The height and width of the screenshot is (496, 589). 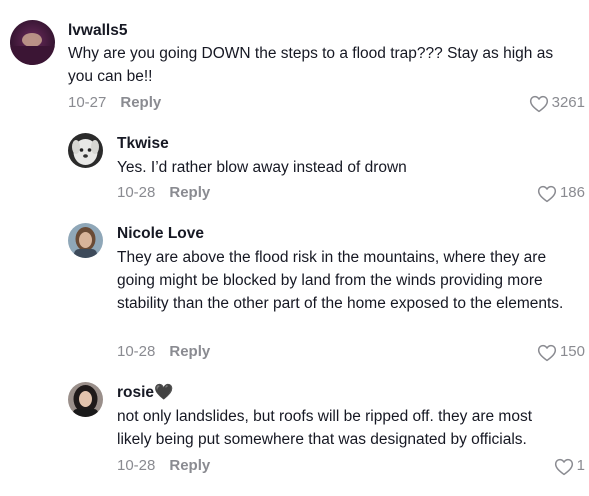 I want to click on comment-meta: 10-27 Reply, so click(x=114, y=103).